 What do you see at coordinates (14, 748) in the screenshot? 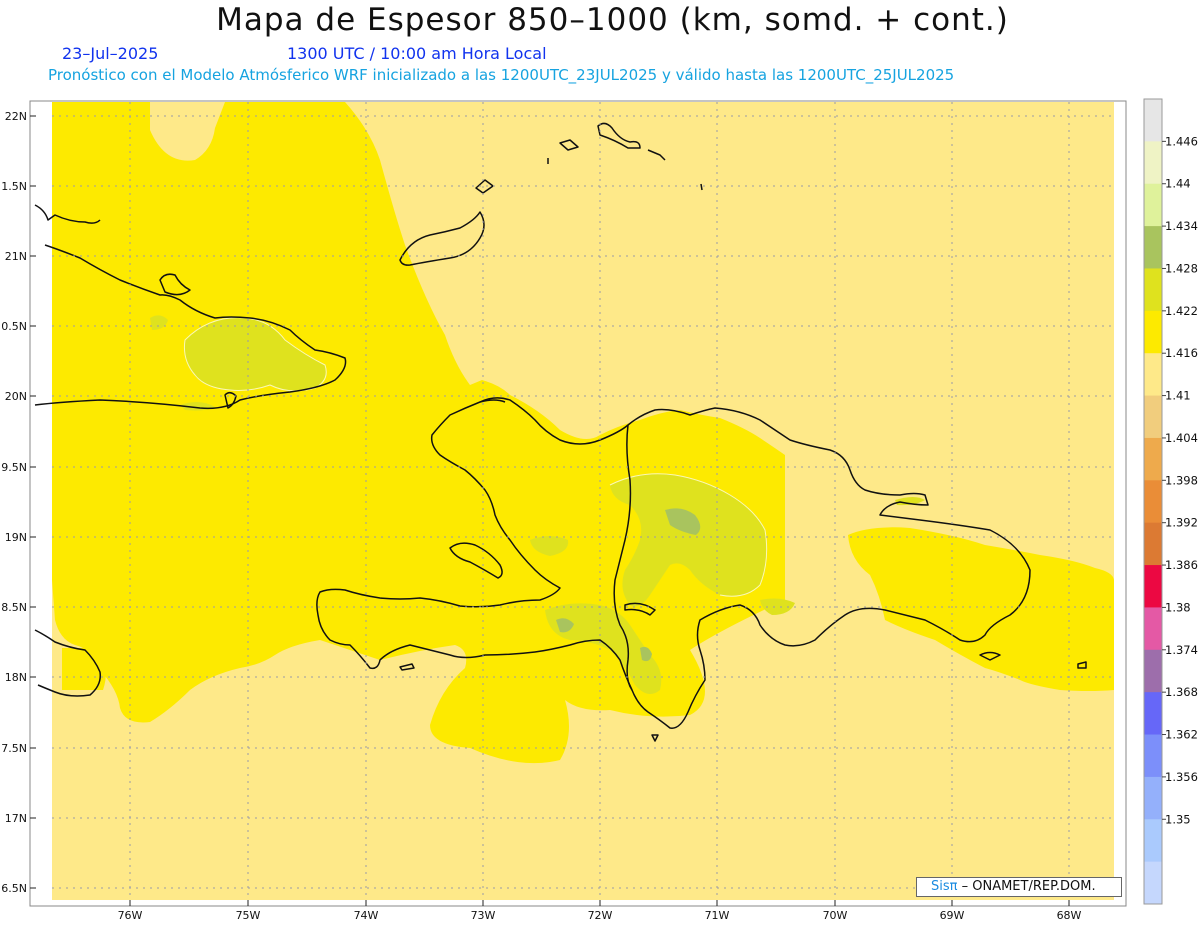
I see `lat-label: 7.5N` at bounding box center [14, 748].